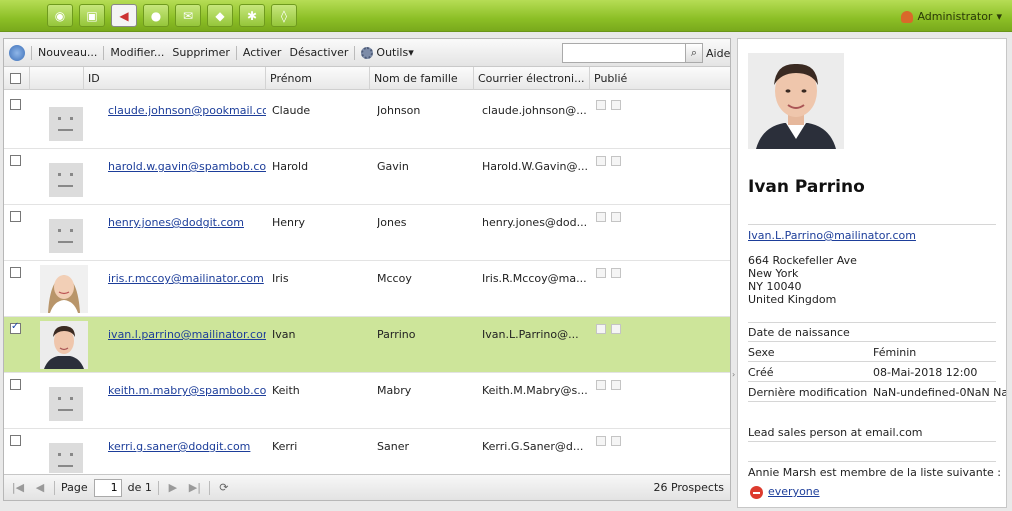  Describe the element at coordinates (187, 166) in the screenshot. I see `row-id-link: harold.w.gavin@spambob.com` at that location.